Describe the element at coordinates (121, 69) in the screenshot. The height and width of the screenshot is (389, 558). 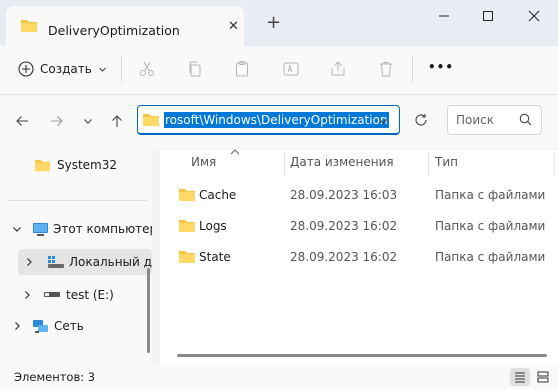
I see `toolbar-divider` at that location.